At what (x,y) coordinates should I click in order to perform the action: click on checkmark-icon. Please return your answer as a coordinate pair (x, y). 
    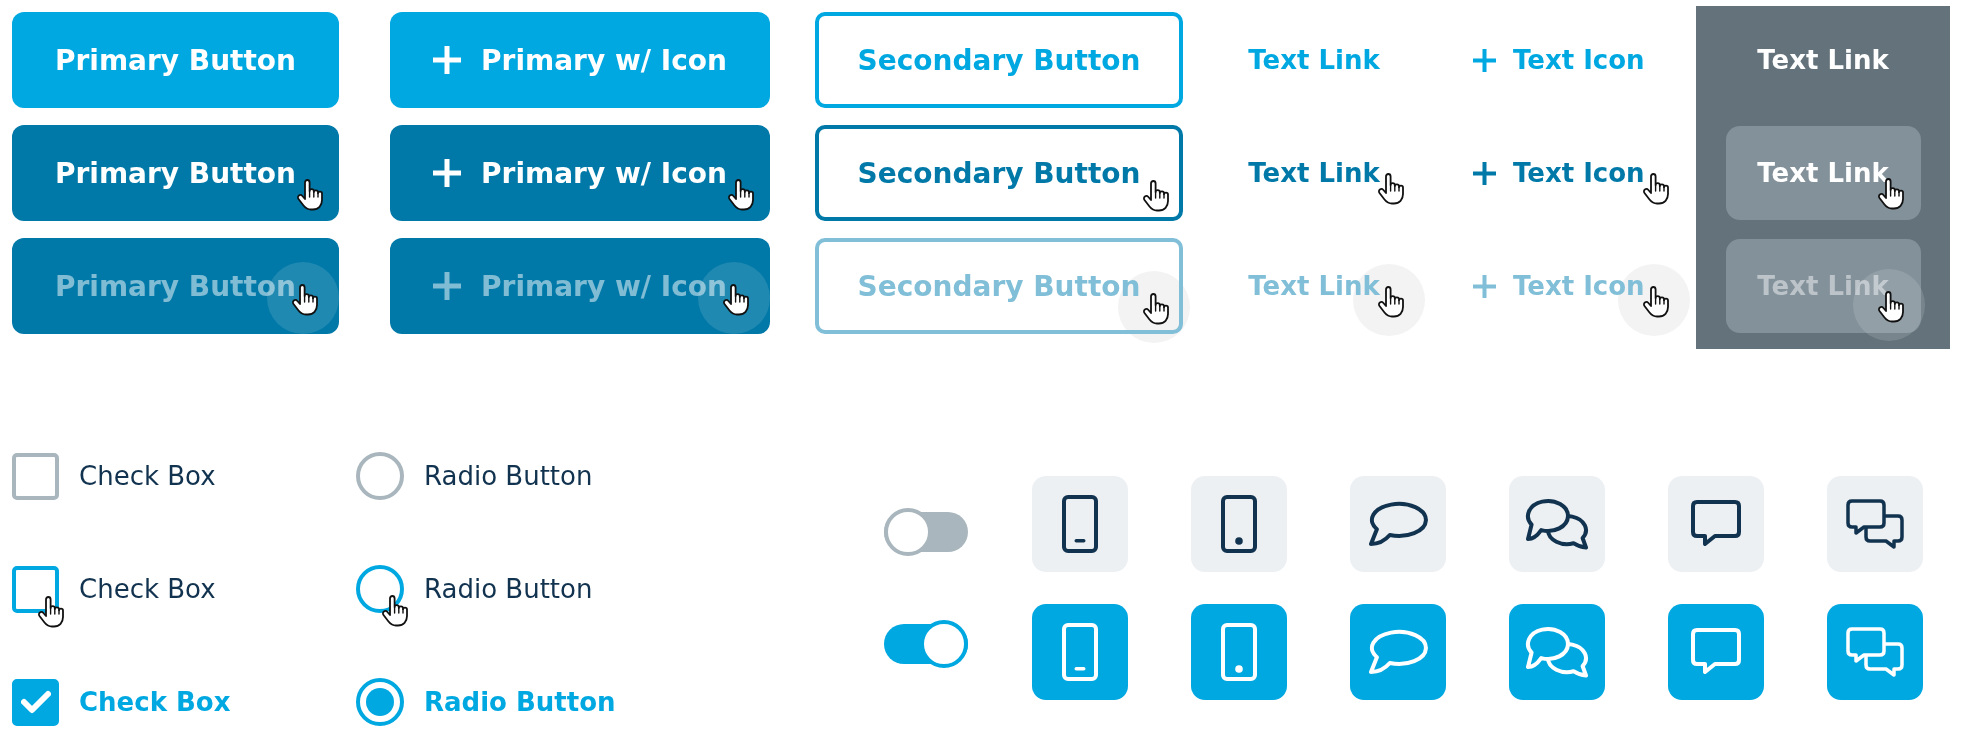
    Looking at the image, I should click on (35, 702).